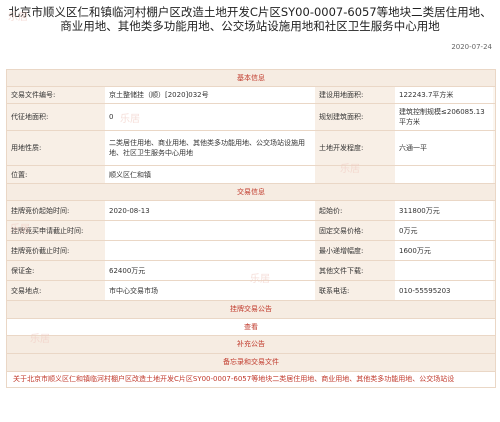 Image resolution: width=500 pixels, height=422 pixels. What do you see at coordinates (251, 192) in the screenshot?
I see `section-trade-info: 交易信息` at bounding box center [251, 192].